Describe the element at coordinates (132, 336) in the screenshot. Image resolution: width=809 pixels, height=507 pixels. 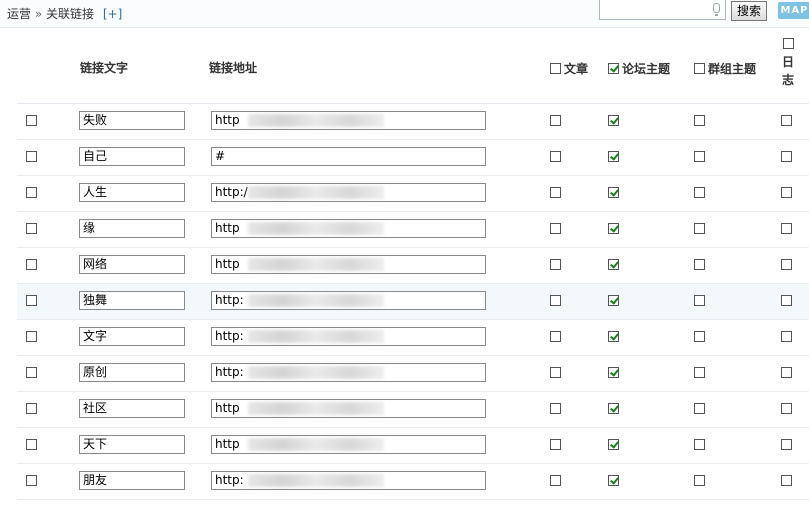
I see `link-text-input: 文字` at that location.